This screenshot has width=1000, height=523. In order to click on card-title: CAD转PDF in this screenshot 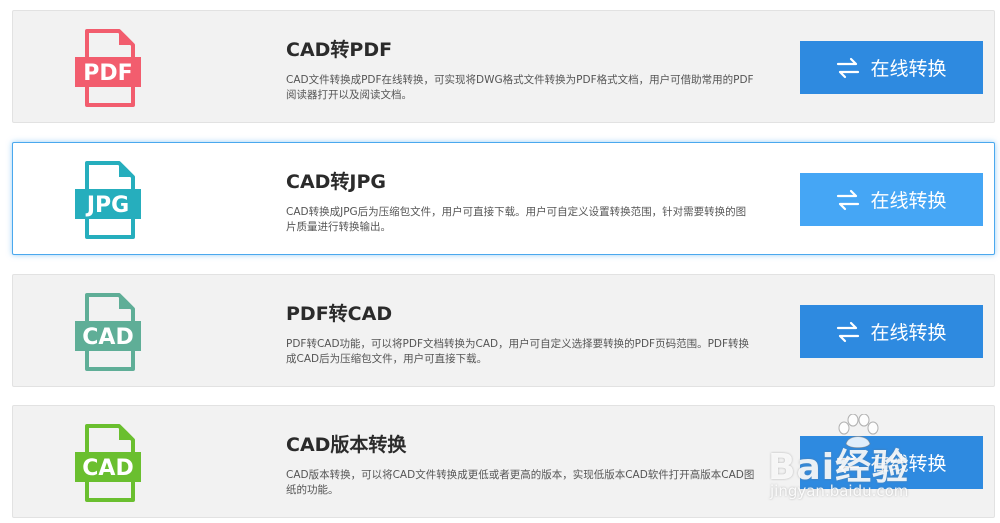, I will do `click(339, 50)`.